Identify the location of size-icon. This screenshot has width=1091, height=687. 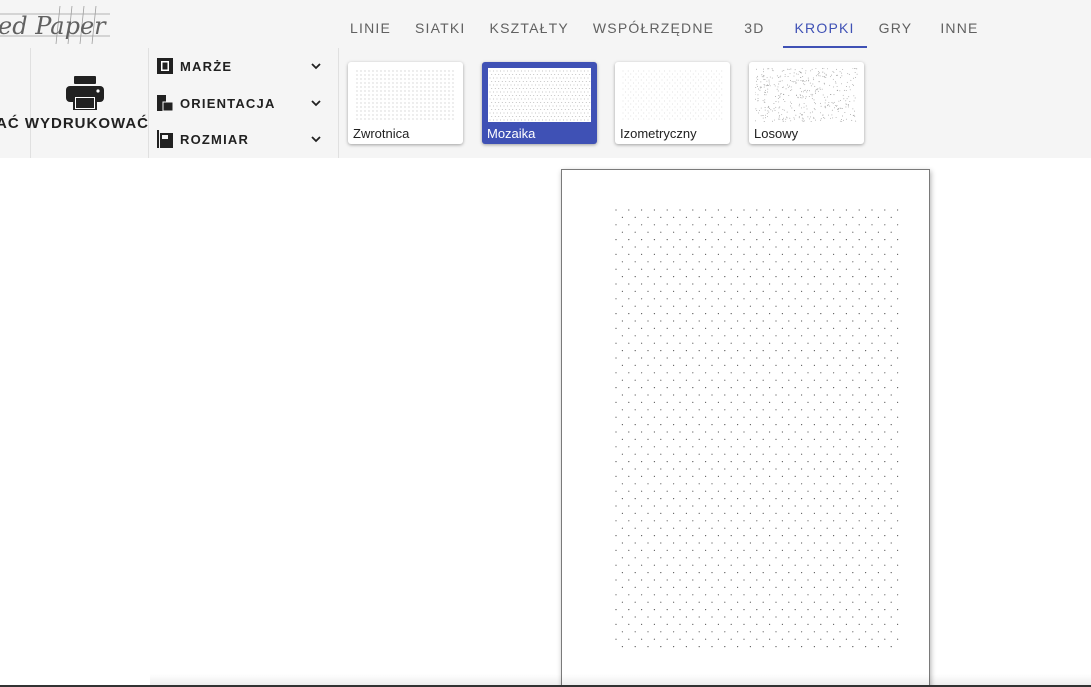
(165, 139).